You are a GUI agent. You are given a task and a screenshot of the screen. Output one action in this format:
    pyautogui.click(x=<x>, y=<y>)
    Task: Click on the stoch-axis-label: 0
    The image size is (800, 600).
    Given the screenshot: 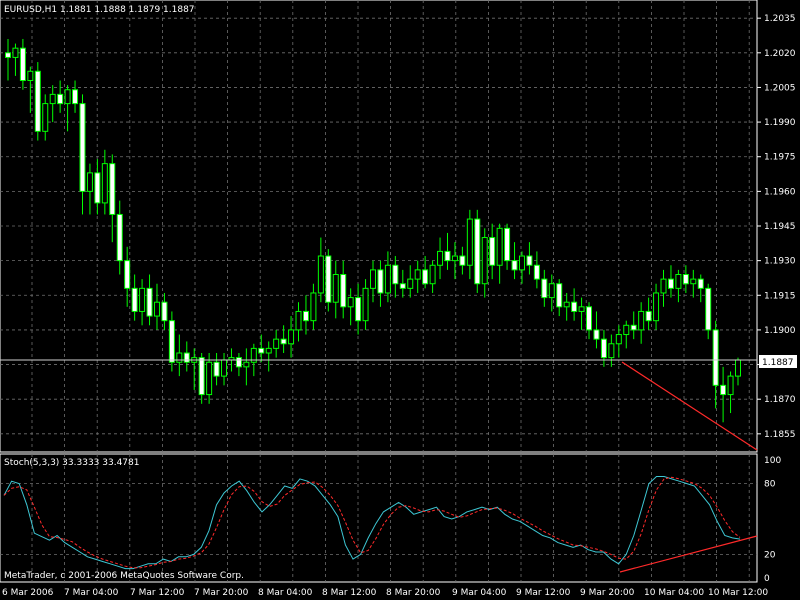 What is the action you would take?
    pyautogui.click(x=767, y=579)
    